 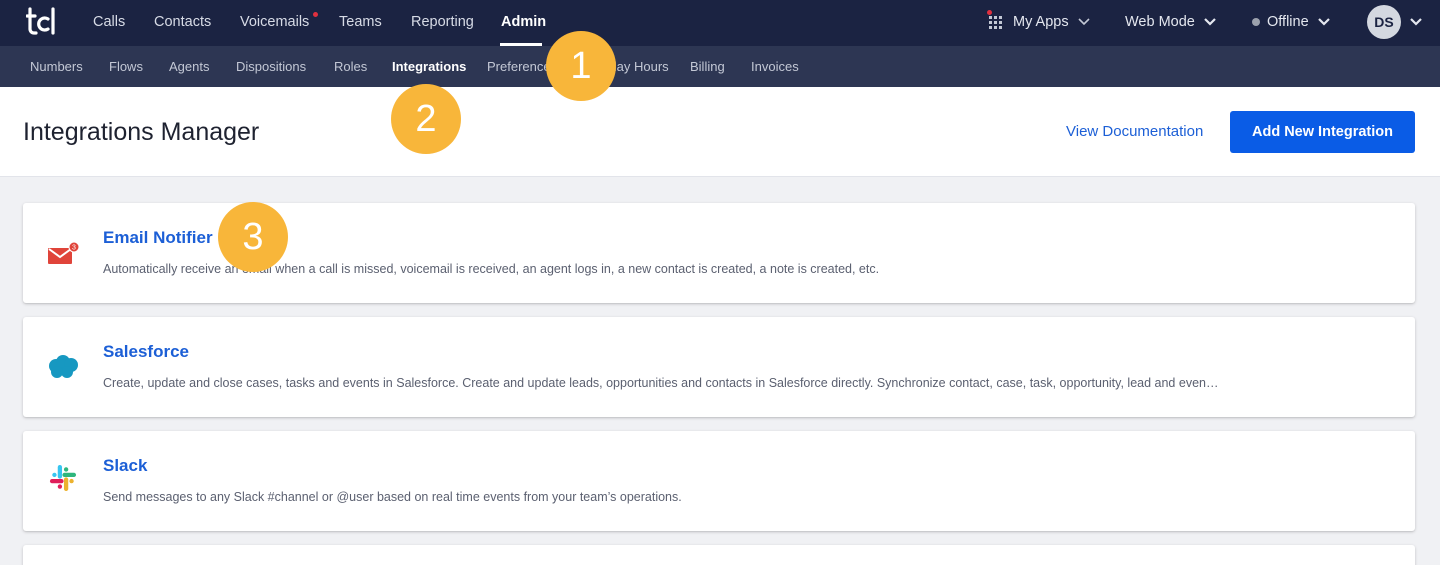 I want to click on my-apps-label: My Apps, so click(x=1041, y=22).